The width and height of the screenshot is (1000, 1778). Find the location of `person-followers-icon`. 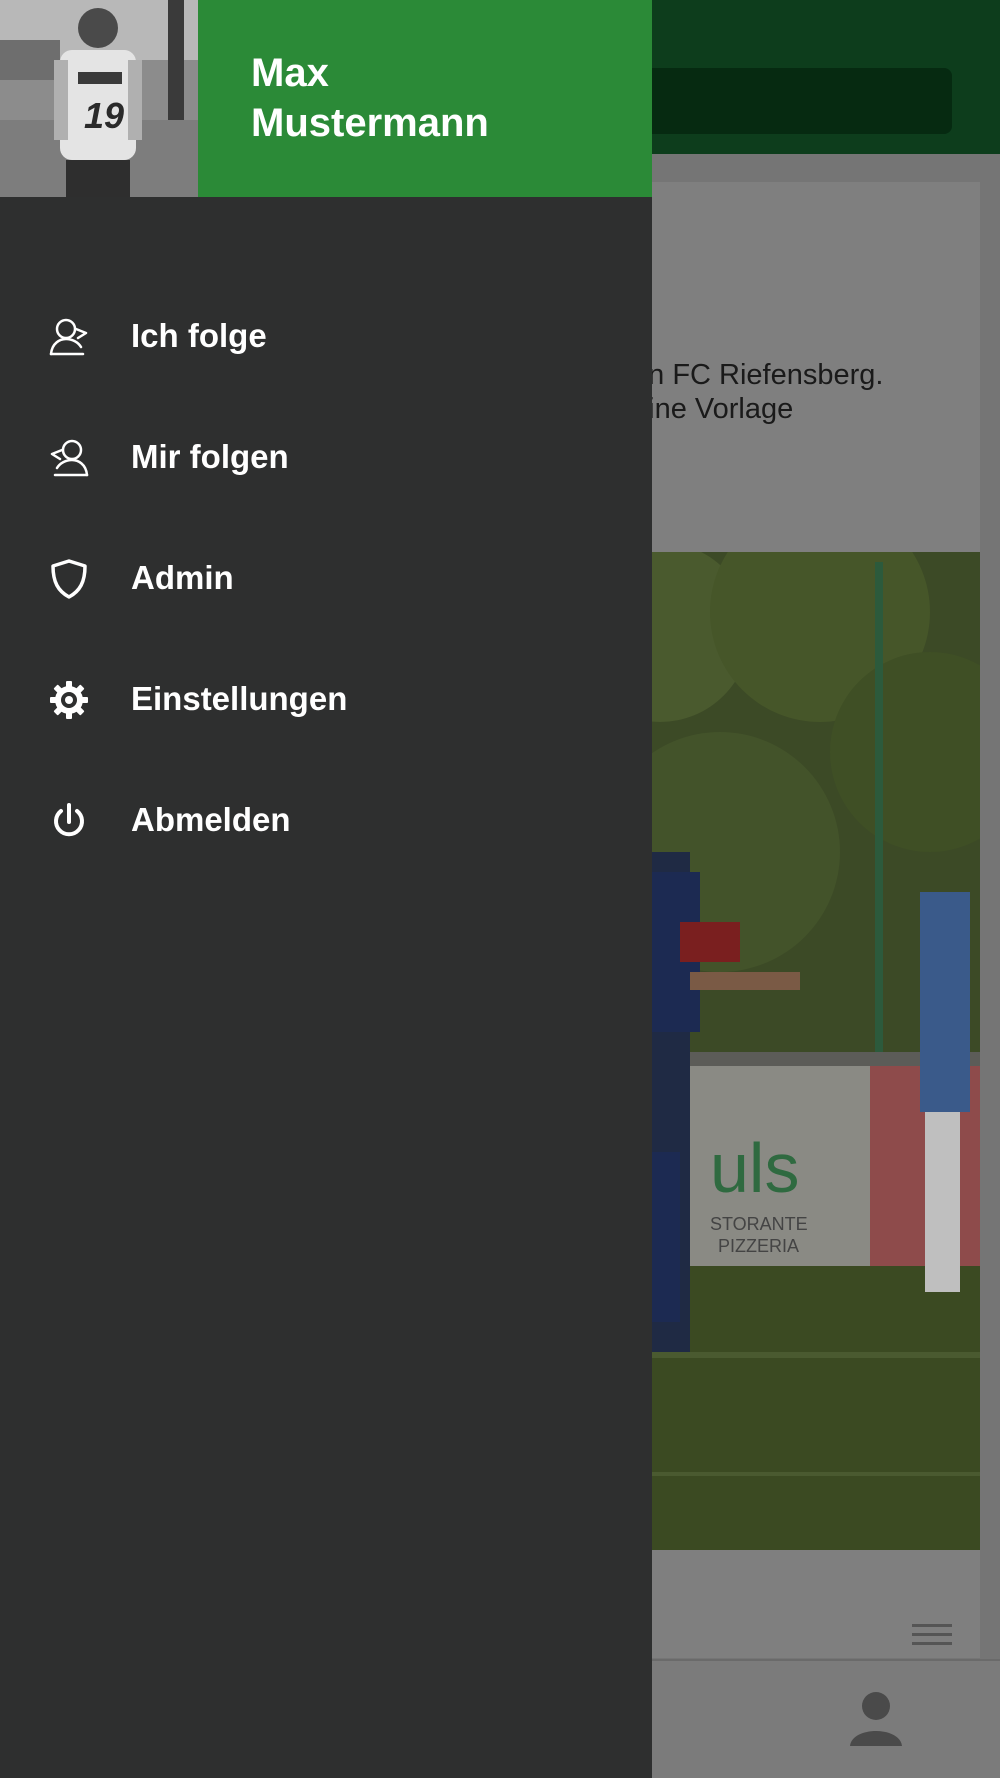

person-followers-icon is located at coordinates (69, 458).